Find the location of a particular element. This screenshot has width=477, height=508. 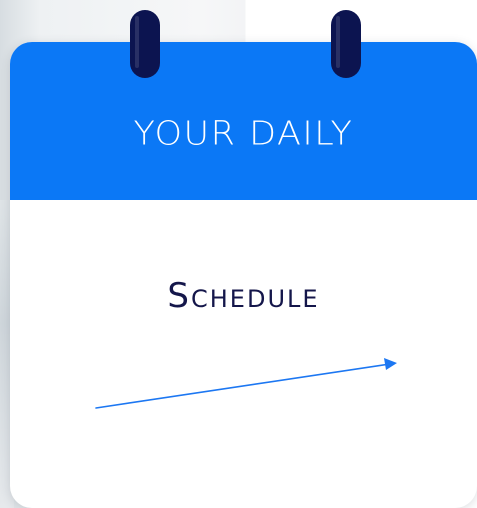

binder-ring-right-icon is located at coordinates (346, 44).